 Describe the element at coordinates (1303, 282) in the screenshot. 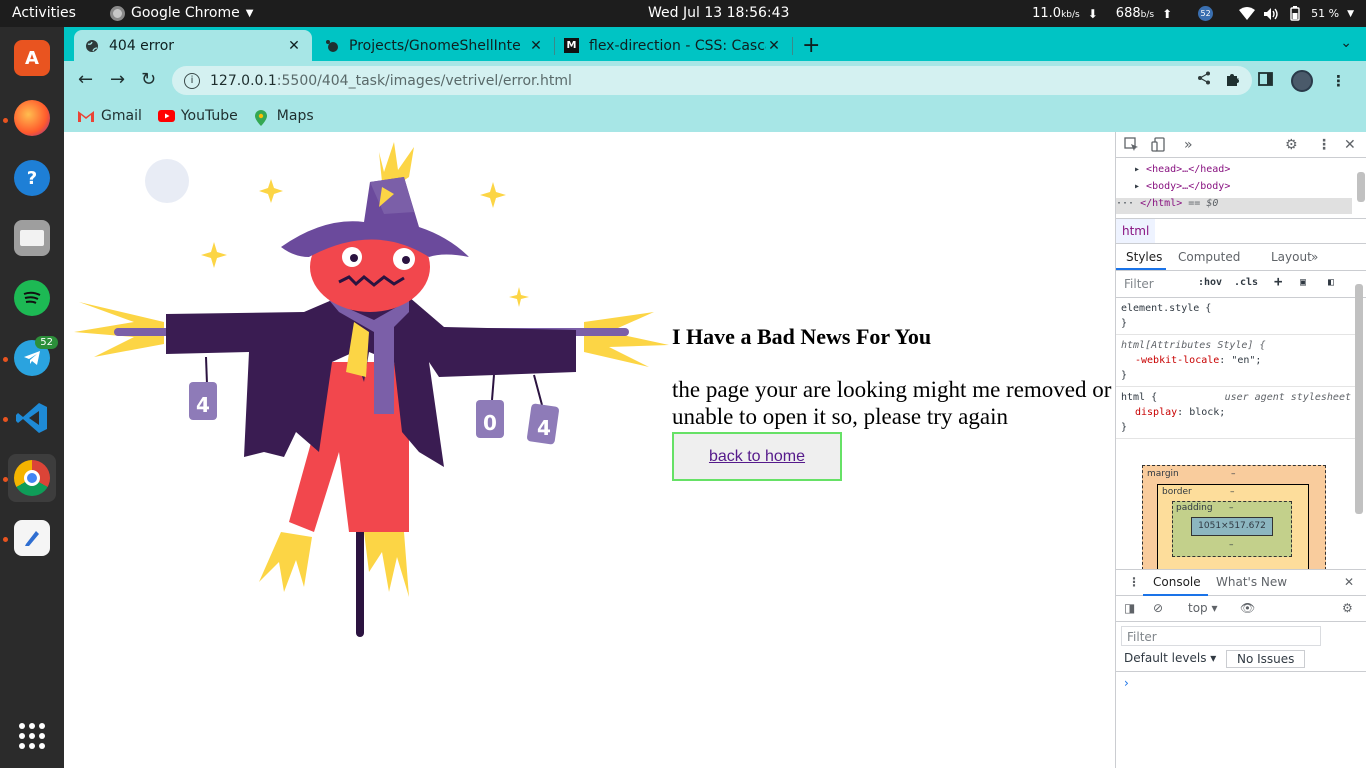

I see `paint-icon: ▣` at that location.